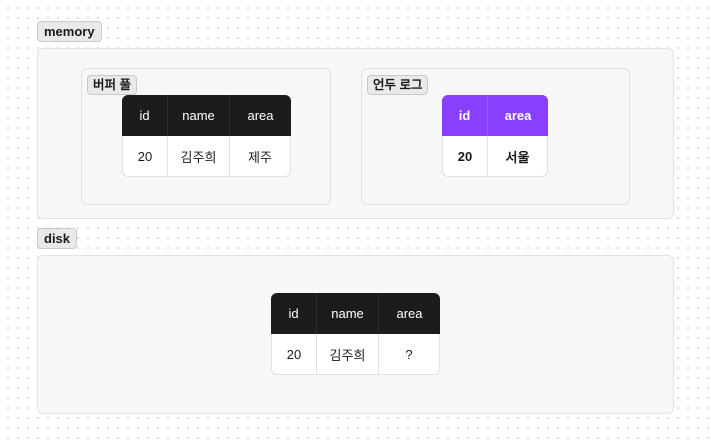 The image size is (711, 441). Describe the element at coordinates (409, 354) in the screenshot. I see `cell-area: ?` at that location.